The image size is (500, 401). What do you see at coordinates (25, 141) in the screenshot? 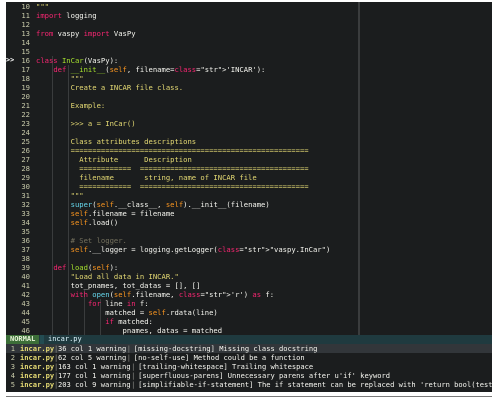
I see `line-number: 25` at bounding box center [25, 141].